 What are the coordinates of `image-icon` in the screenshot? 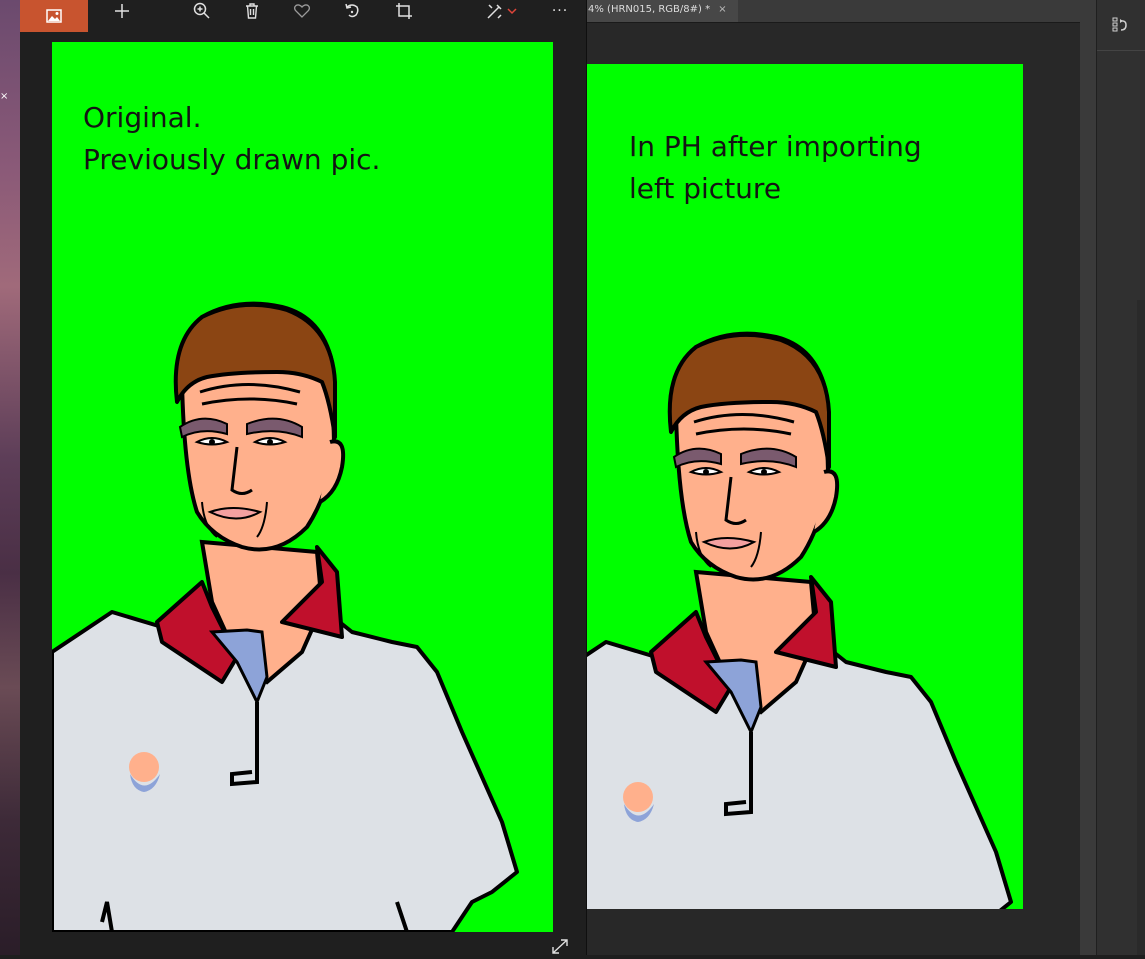 It's located at (54, 16).